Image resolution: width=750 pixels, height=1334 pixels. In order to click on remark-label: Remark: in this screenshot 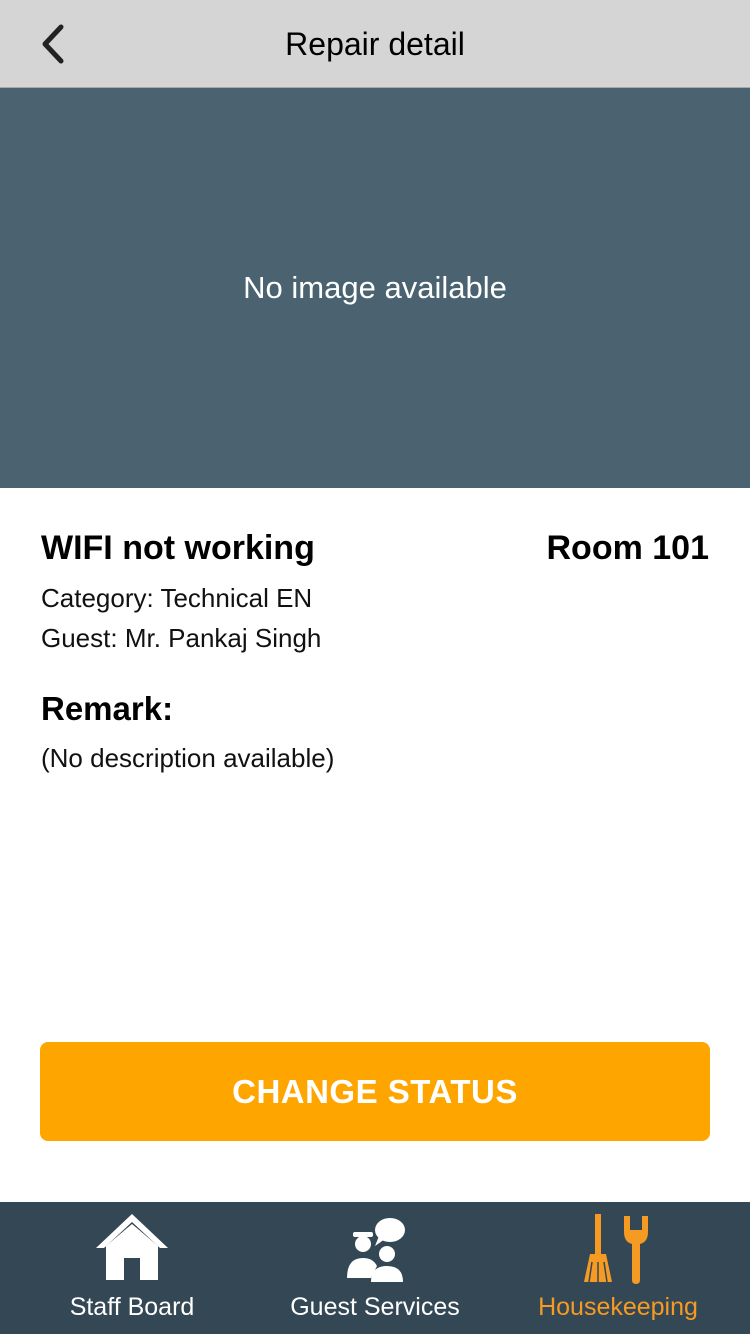, I will do `click(107, 708)`.